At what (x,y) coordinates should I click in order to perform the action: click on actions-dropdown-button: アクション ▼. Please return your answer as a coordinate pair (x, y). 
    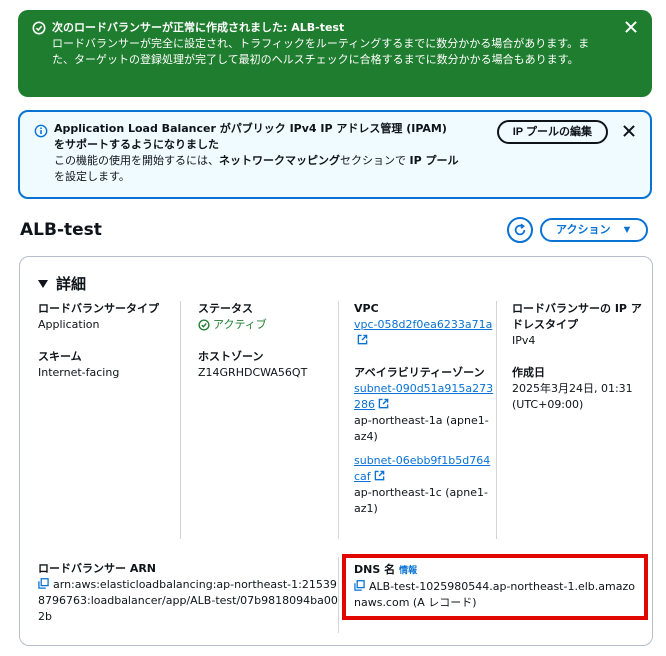
    Looking at the image, I should click on (594, 230).